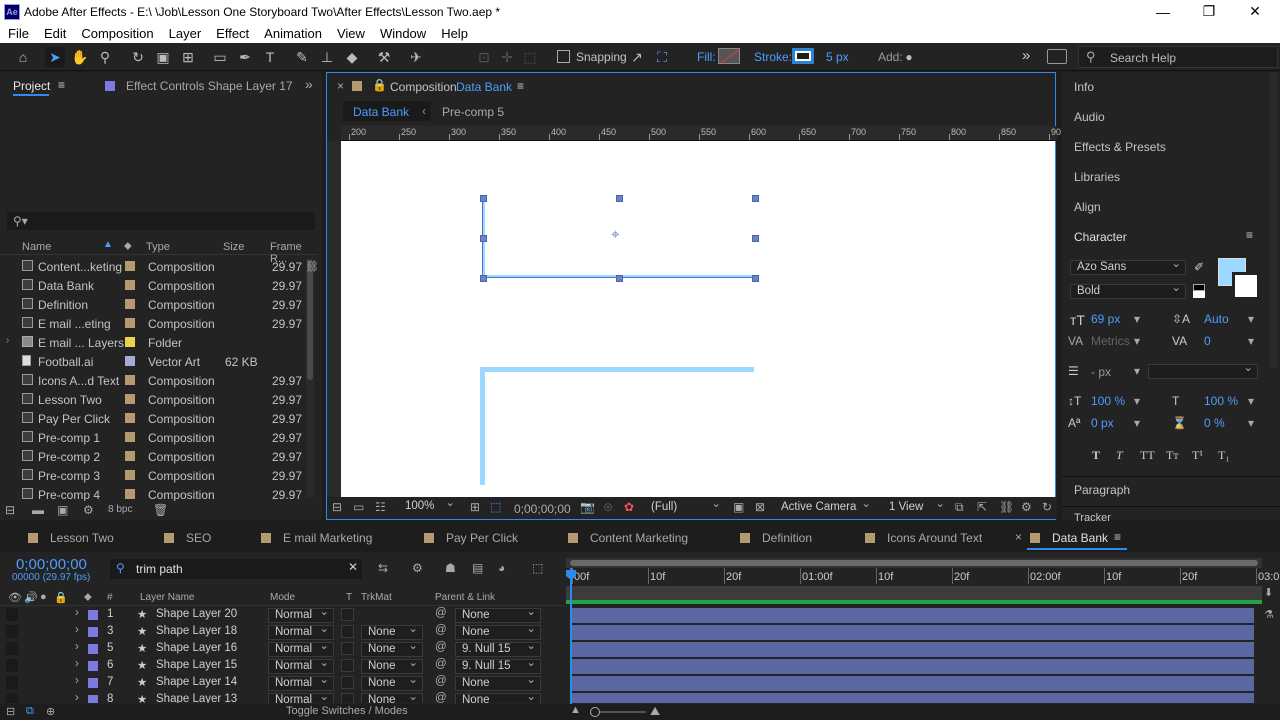 Image resolution: width=1280 pixels, height=720 pixels. What do you see at coordinates (922, 577) in the screenshot?
I see `time-ruler: 00f 10f 20f 01:00f 10f 20f 02:00f 10f 20f 03:0` at bounding box center [922, 577].